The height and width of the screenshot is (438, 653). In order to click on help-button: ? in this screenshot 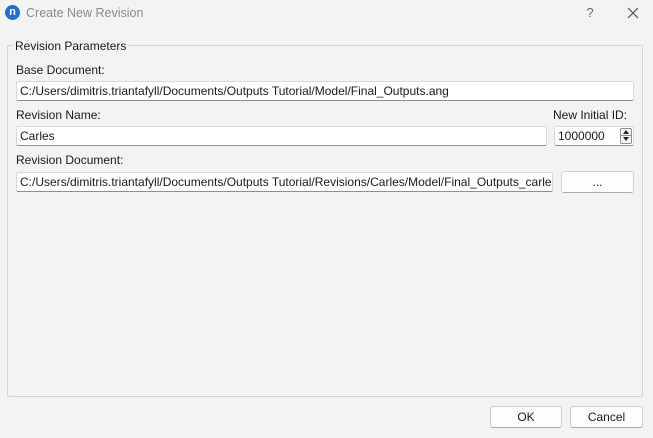, I will do `click(590, 13)`.